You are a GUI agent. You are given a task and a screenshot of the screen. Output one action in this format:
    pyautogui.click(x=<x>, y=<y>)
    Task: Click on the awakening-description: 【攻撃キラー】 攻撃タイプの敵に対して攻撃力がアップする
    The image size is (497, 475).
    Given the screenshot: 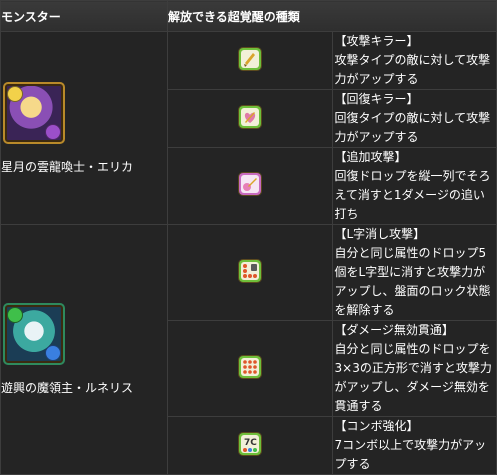 What is the action you would take?
    pyautogui.click(x=414, y=60)
    